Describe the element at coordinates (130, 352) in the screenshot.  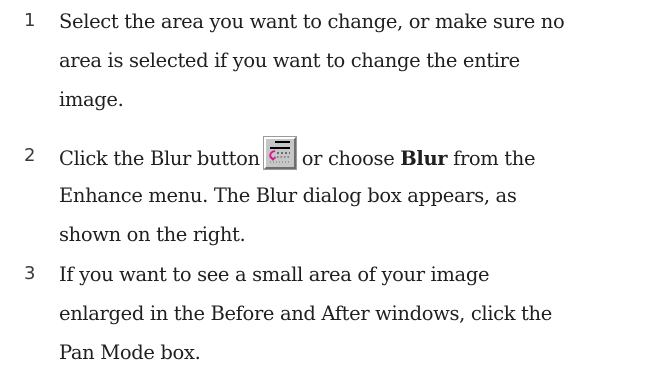
I see `step-text-line: Pan Mode box.` at that location.